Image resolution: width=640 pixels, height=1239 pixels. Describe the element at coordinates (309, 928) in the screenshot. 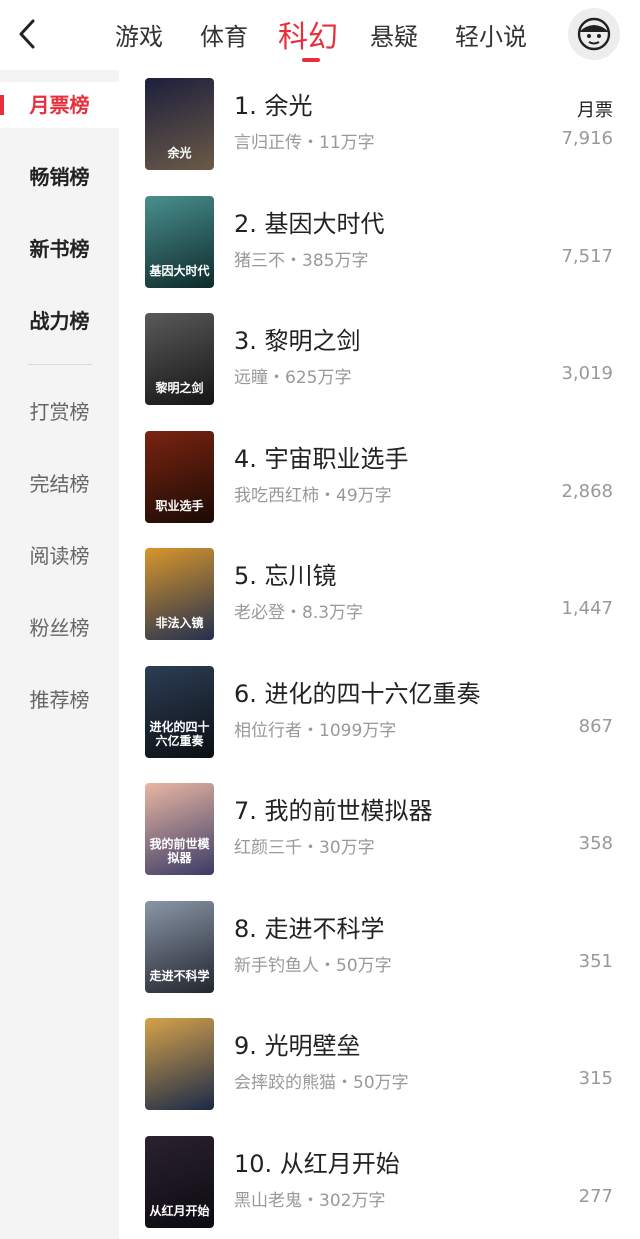

I see `book-title: 8. 走进不科学` at that location.